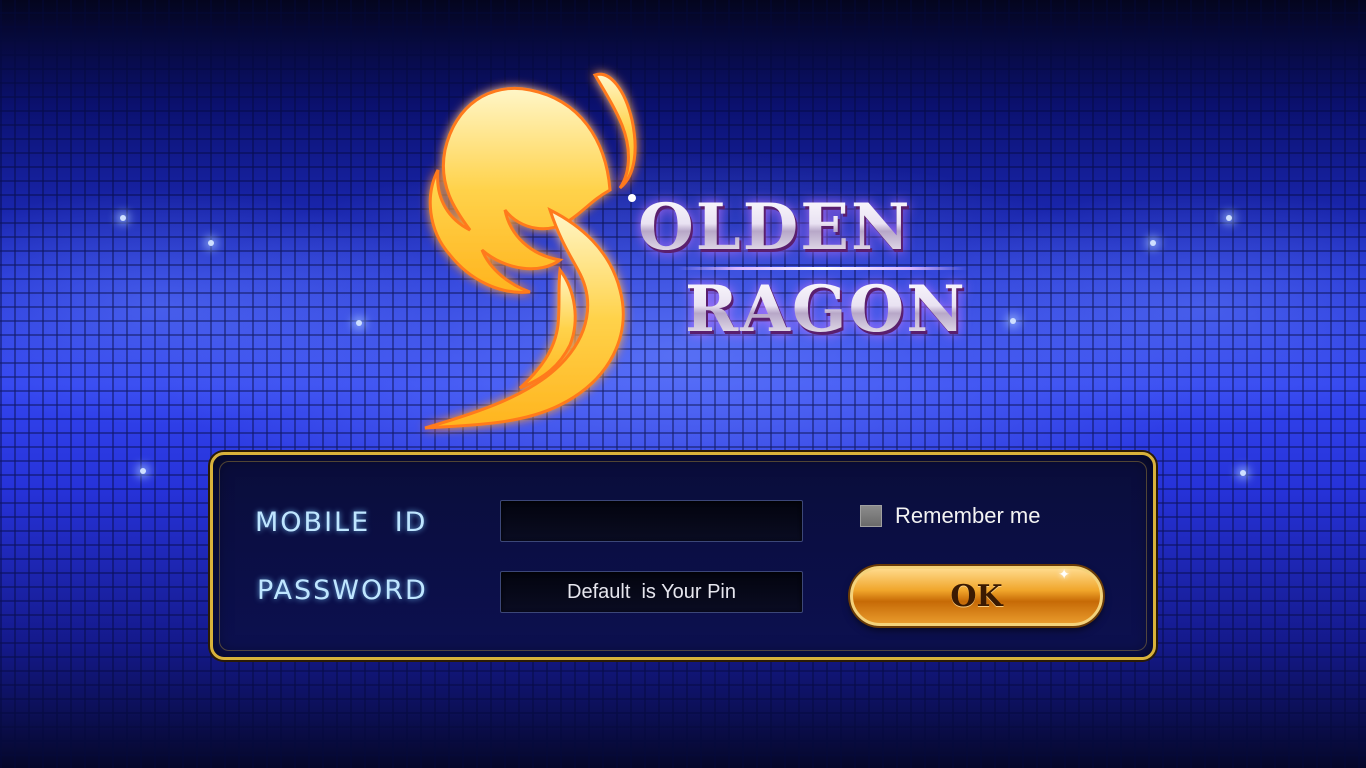  Describe the element at coordinates (775, 227) in the screenshot. I see `logo-text-olden: OLDEN` at that location.